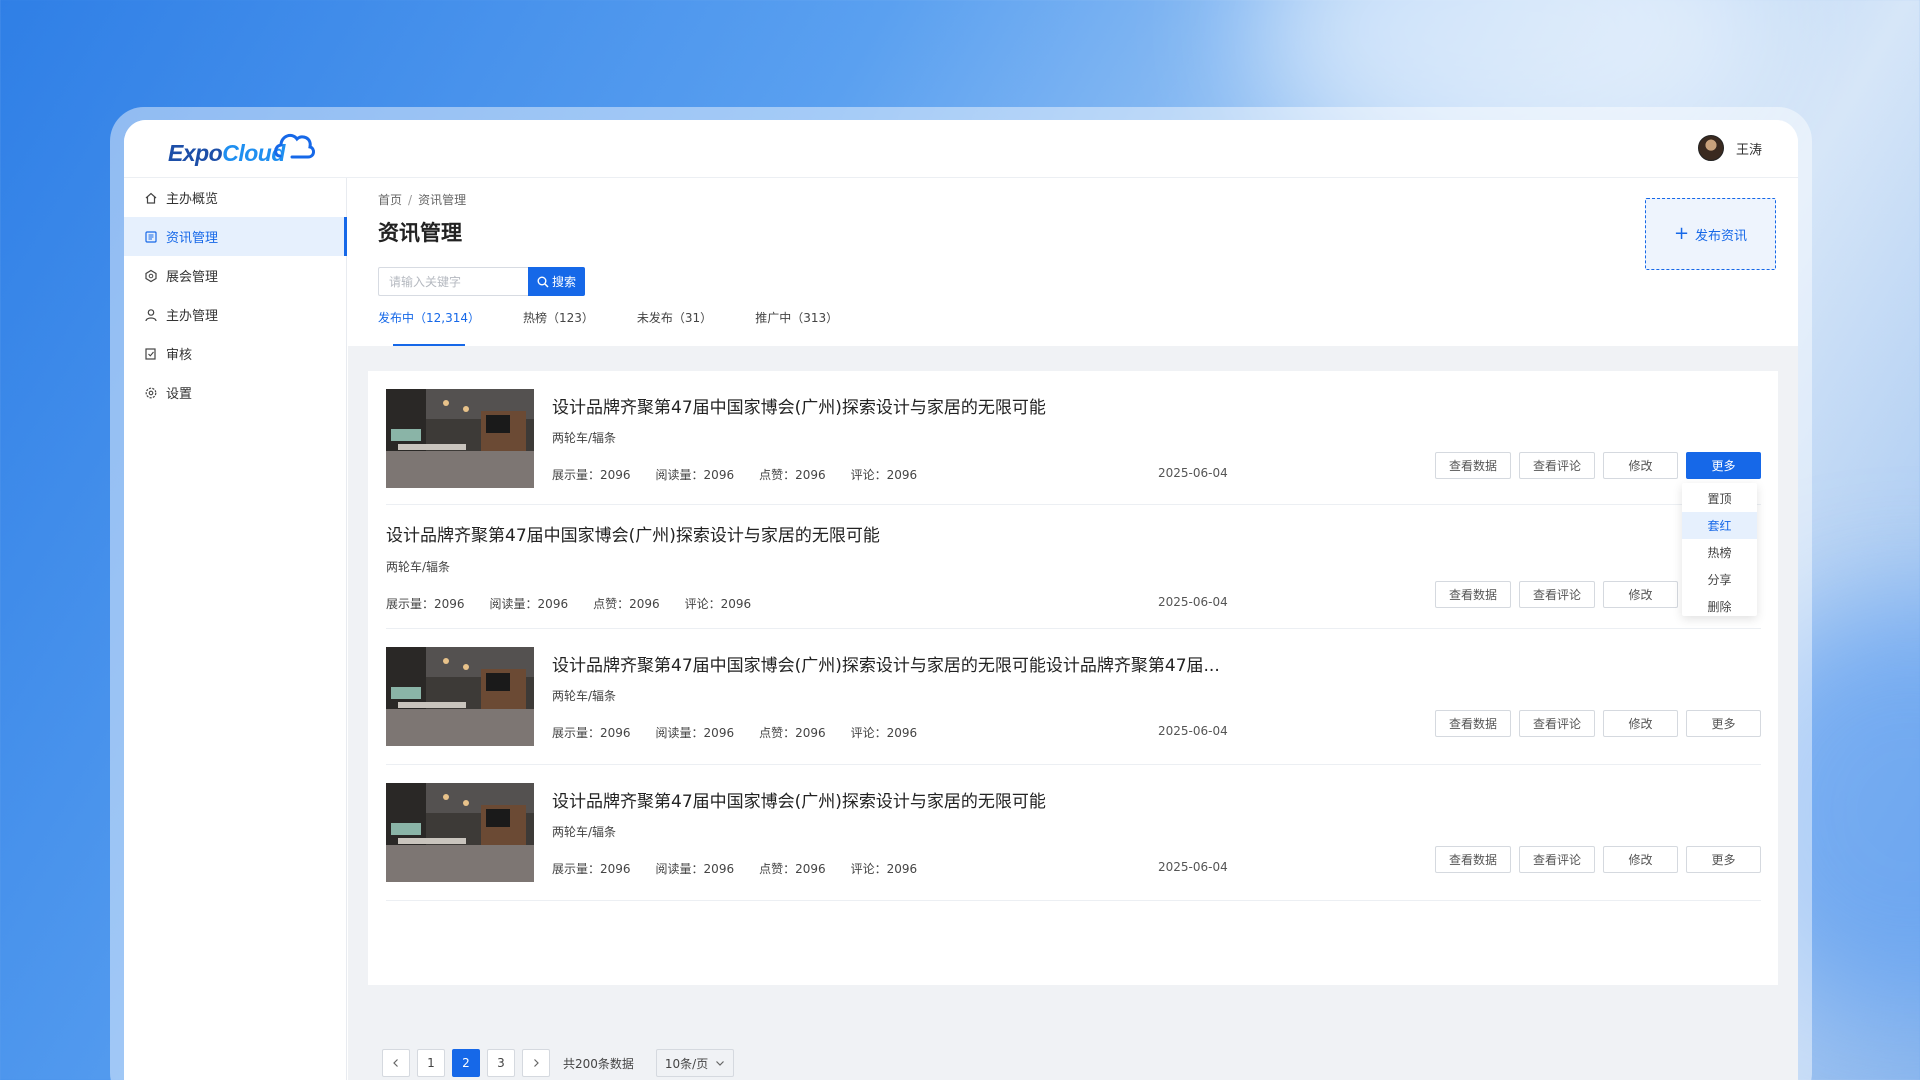 This screenshot has height=1080, width=1920. I want to click on gear-icon, so click(151, 393).